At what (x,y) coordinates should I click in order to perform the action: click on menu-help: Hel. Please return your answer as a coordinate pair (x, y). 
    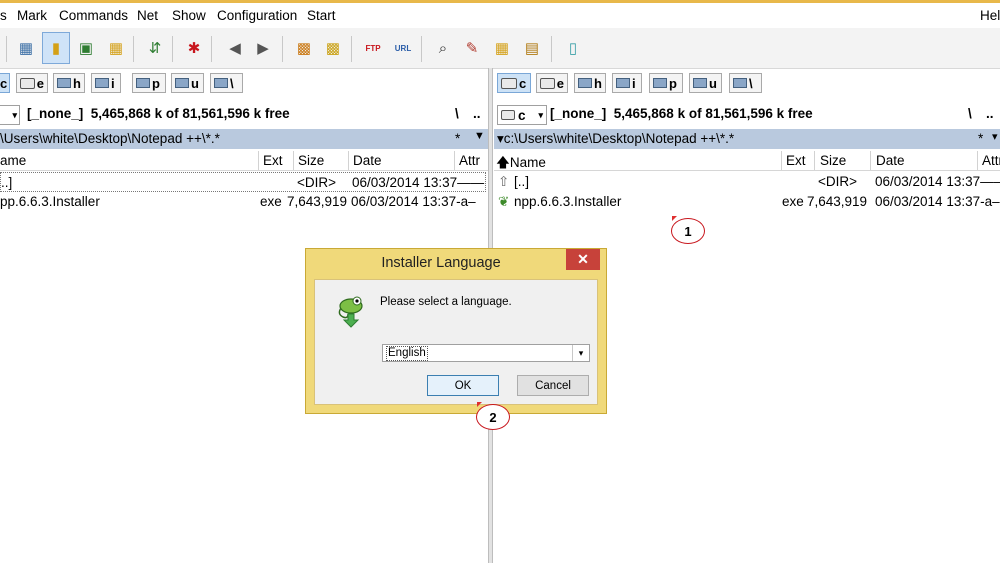
    Looking at the image, I should click on (990, 15).